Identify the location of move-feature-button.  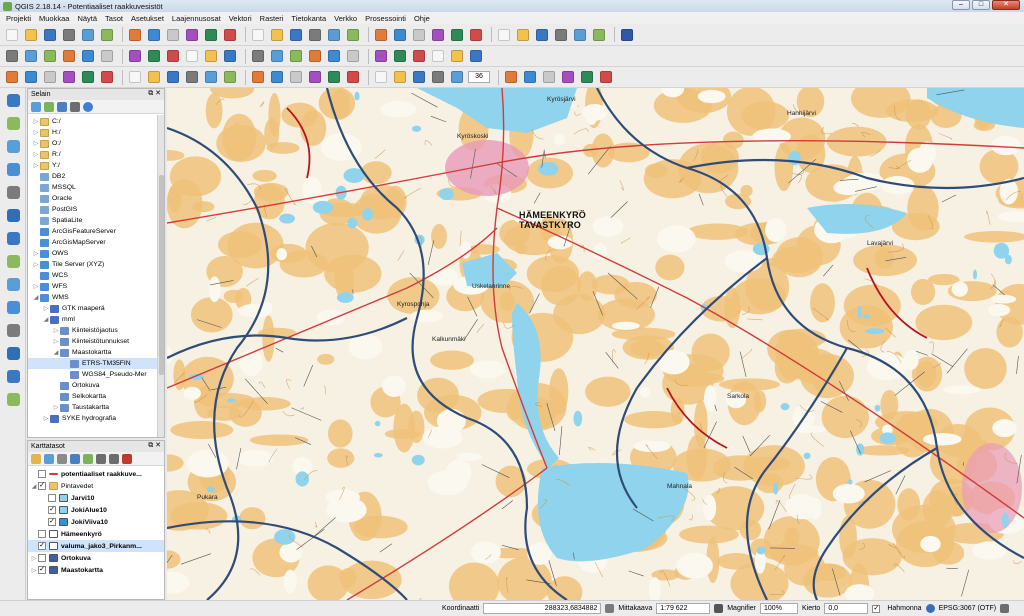
(88, 56).